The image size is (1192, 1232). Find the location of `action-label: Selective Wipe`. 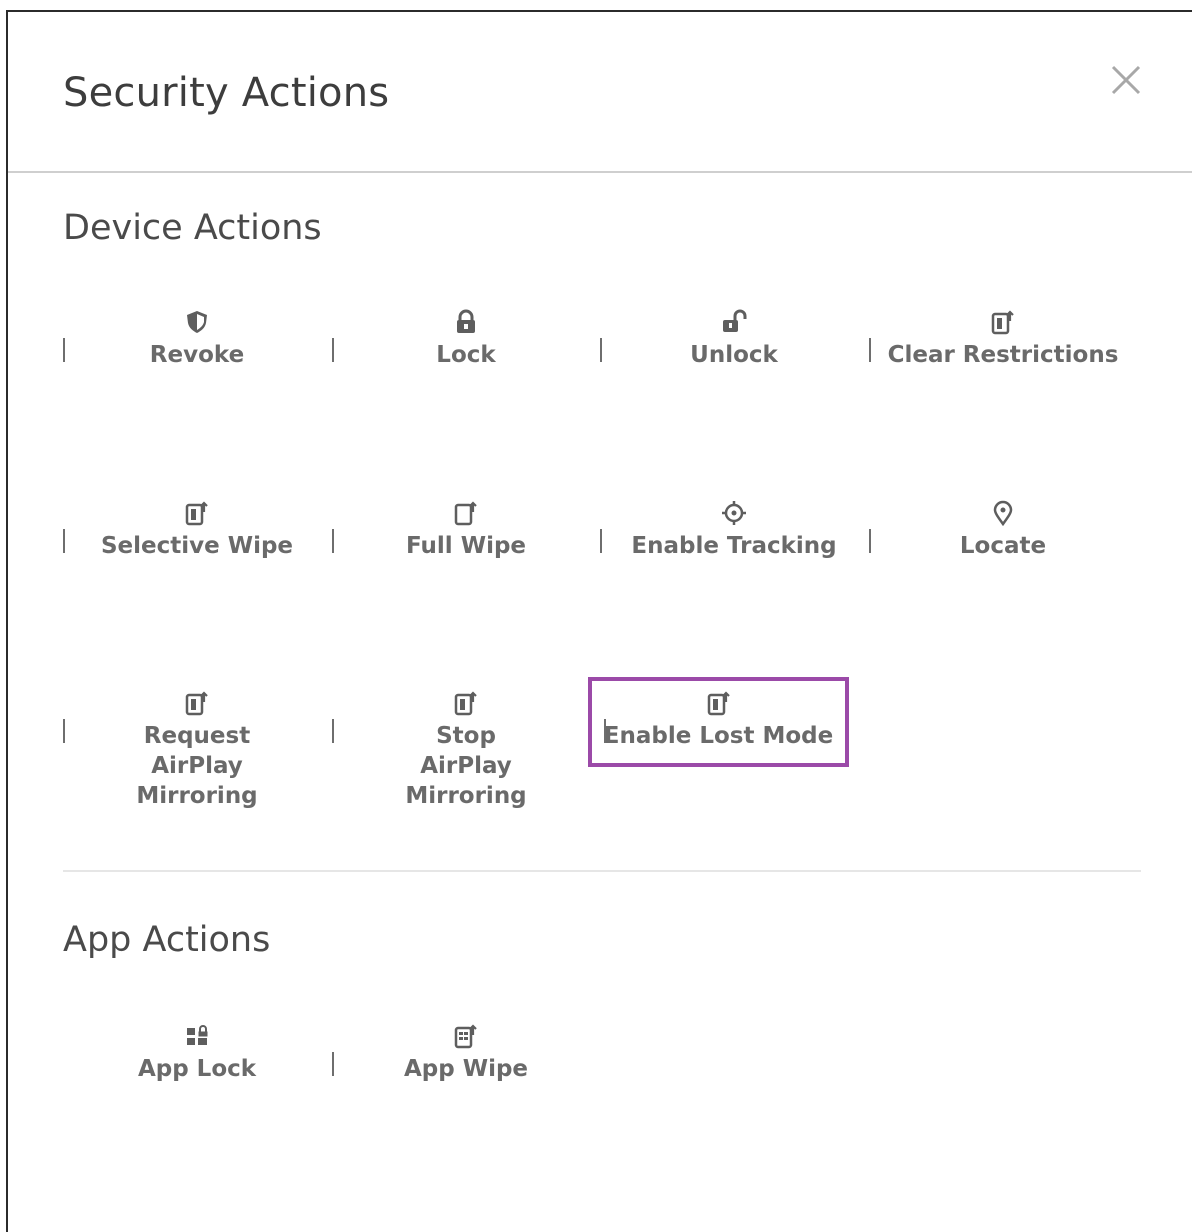

action-label: Selective Wipe is located at coordinates (197, 546).